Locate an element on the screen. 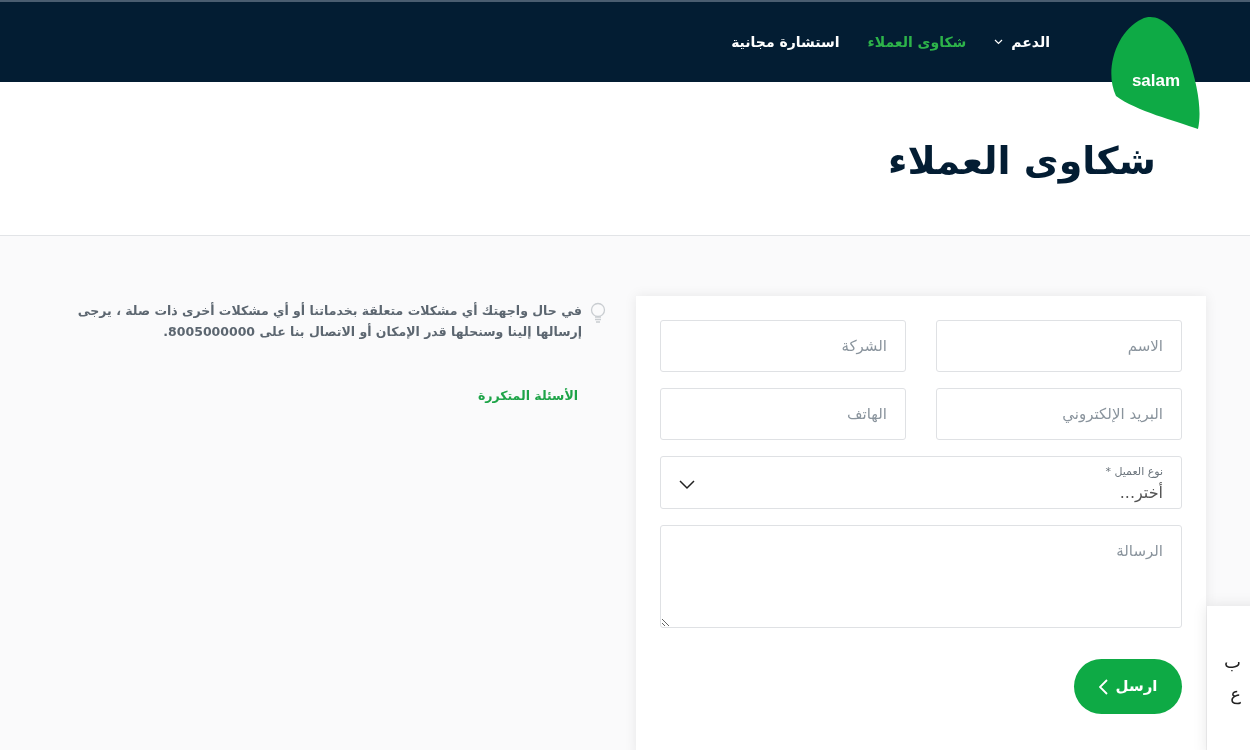  nav-link: شكاوى العملاء is located at coordinates (917, 42).